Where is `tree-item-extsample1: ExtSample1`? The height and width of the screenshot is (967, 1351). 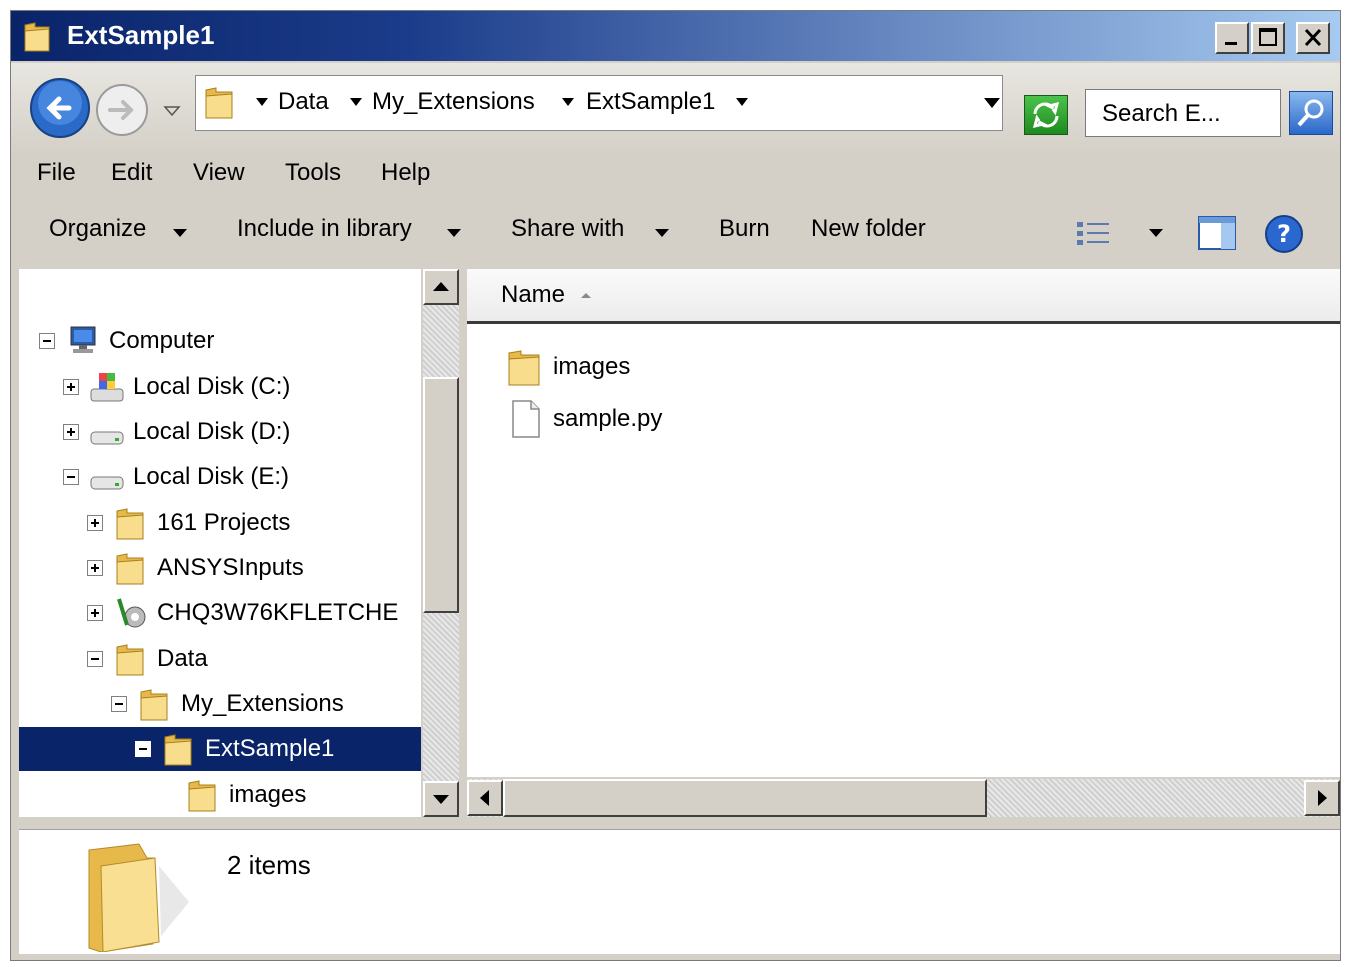 tree-item-extsample1: ExtSample1 is located at coordinates (220, 749).